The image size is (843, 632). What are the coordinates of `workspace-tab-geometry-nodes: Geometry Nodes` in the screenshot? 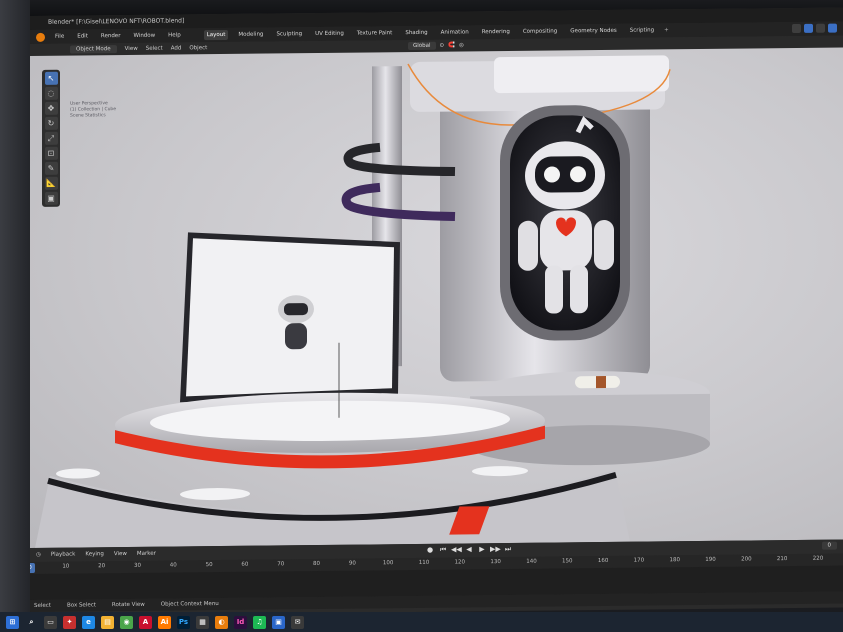 It's located at (593, 31).